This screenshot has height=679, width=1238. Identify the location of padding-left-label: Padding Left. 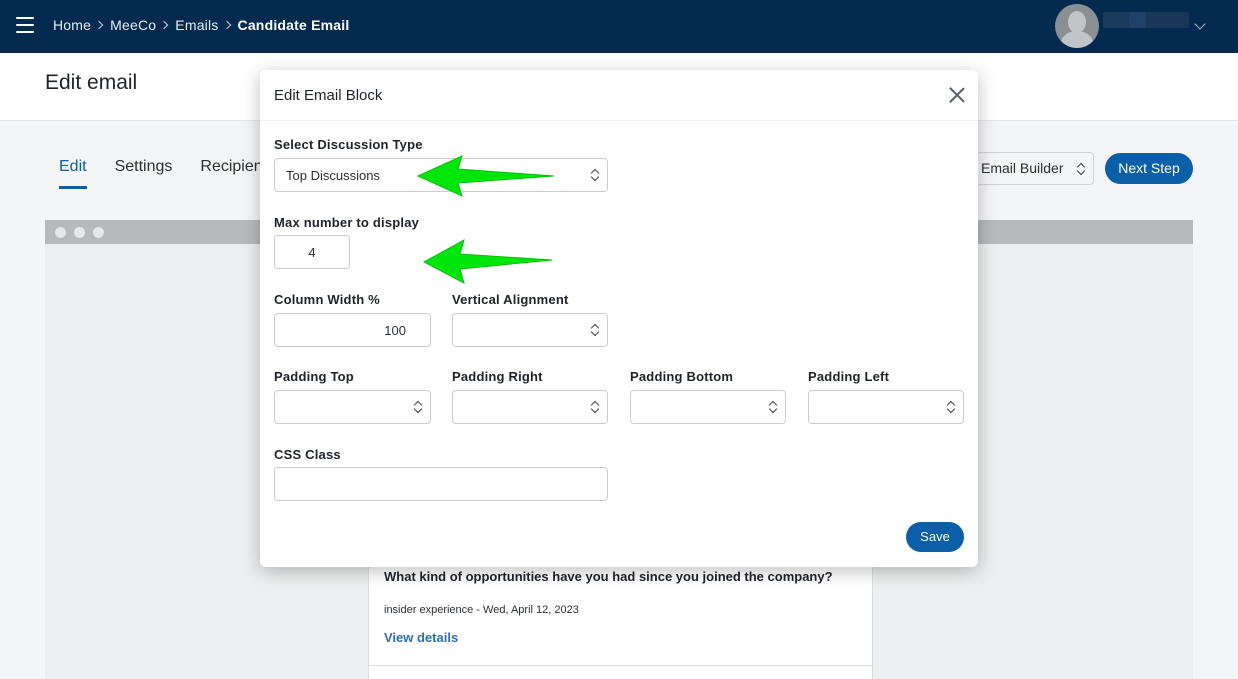
(849, 376).